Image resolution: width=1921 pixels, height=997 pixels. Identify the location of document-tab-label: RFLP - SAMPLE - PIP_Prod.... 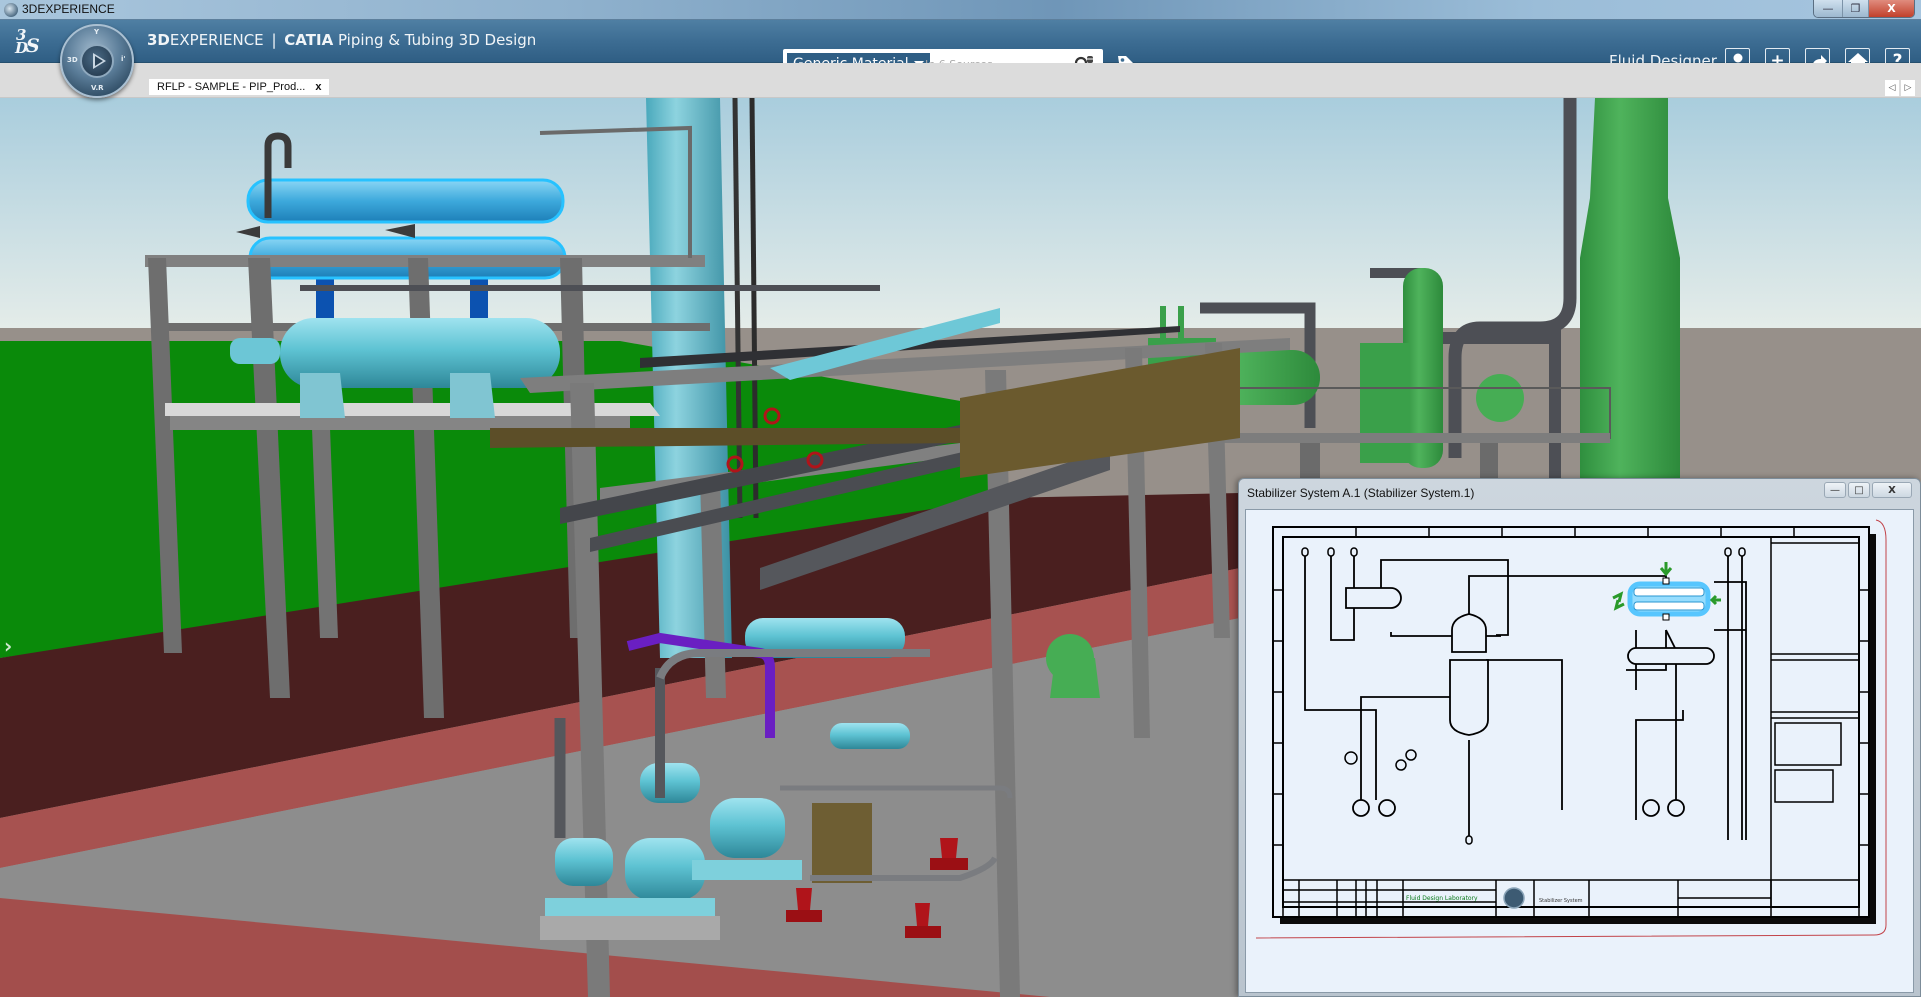
(231, 87).